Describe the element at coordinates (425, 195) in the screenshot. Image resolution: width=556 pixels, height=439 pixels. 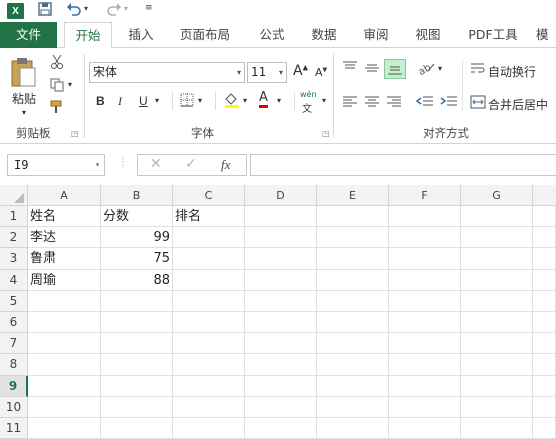
I see `column-header-f: F` at that location.